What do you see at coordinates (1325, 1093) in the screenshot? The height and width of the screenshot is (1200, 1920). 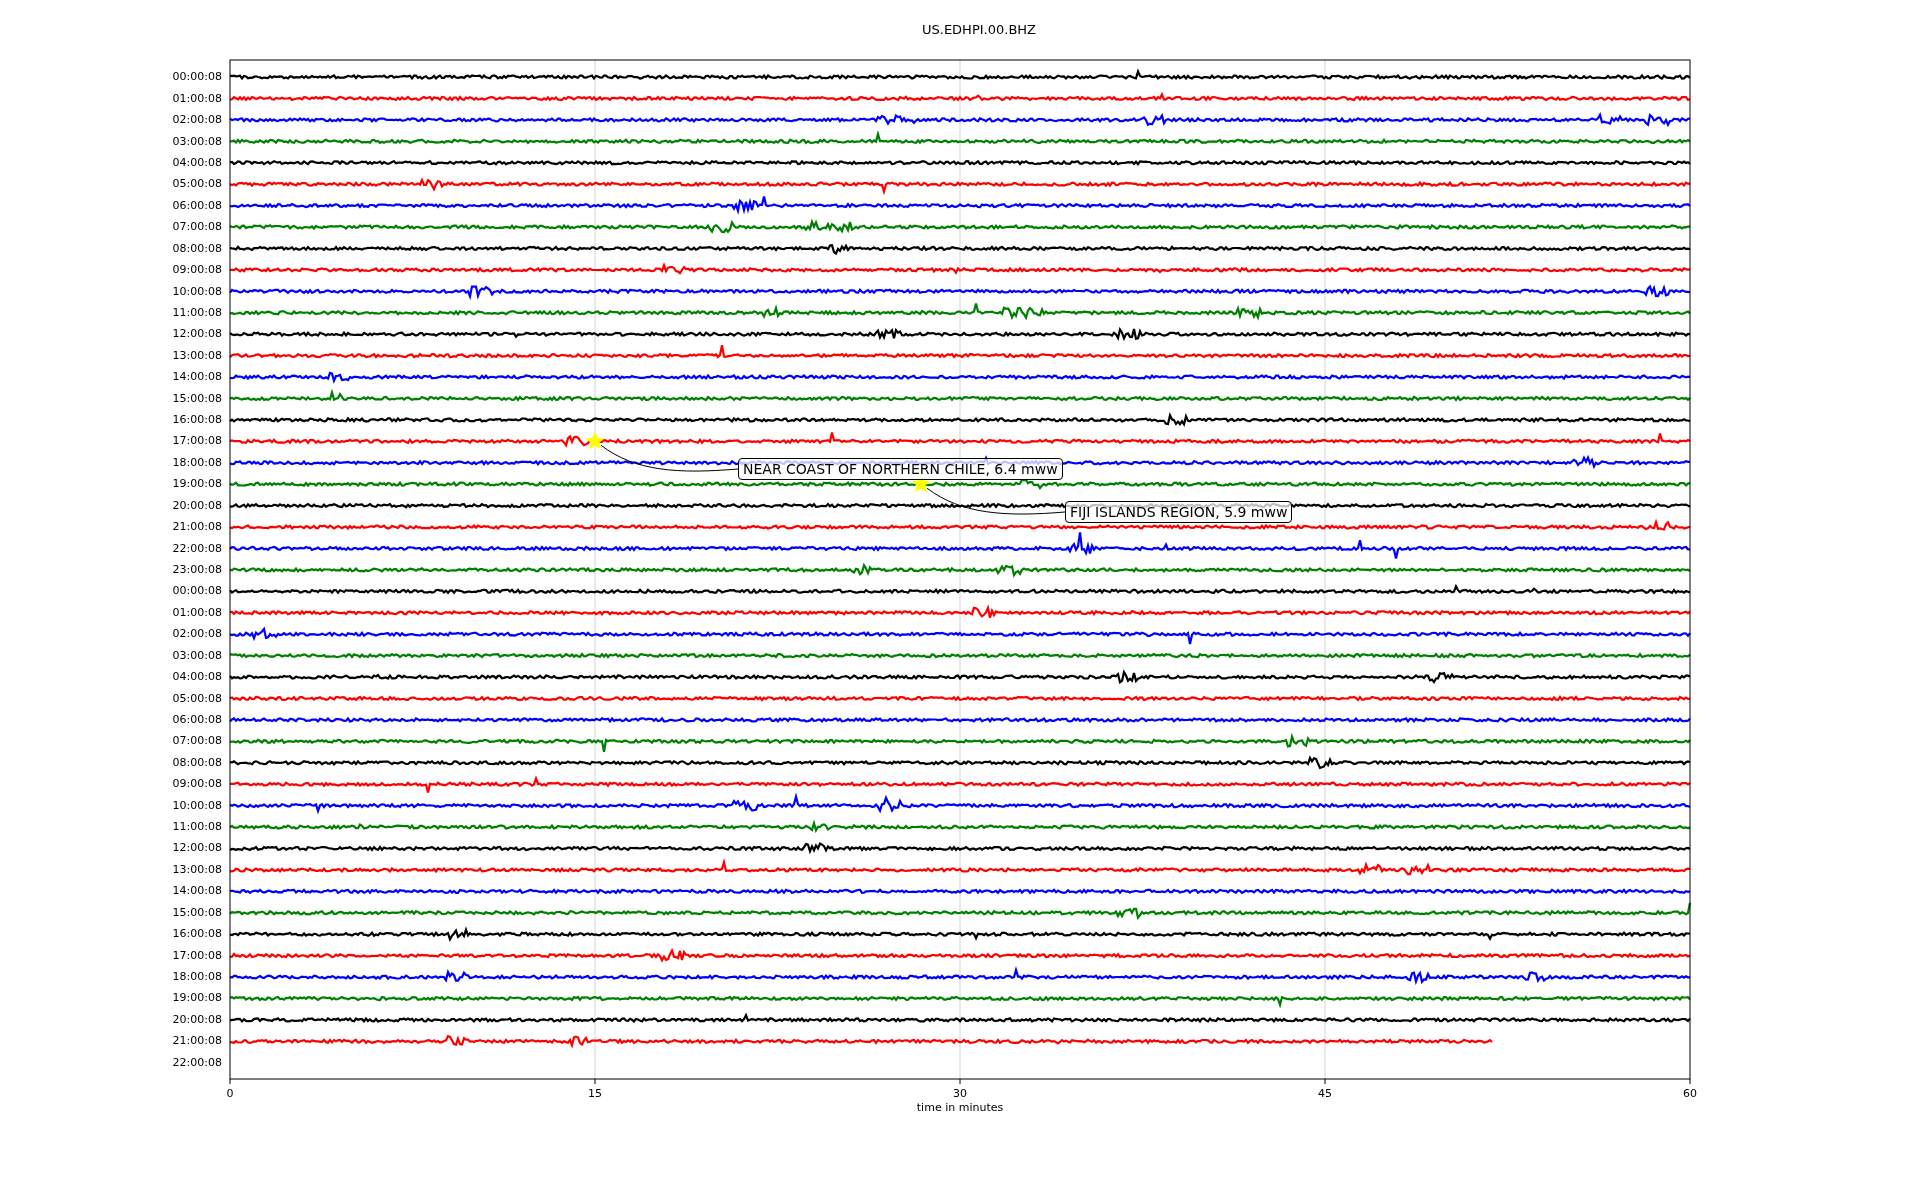 I see `x-tick-label: 45` at bounding box center [1325, 1093].